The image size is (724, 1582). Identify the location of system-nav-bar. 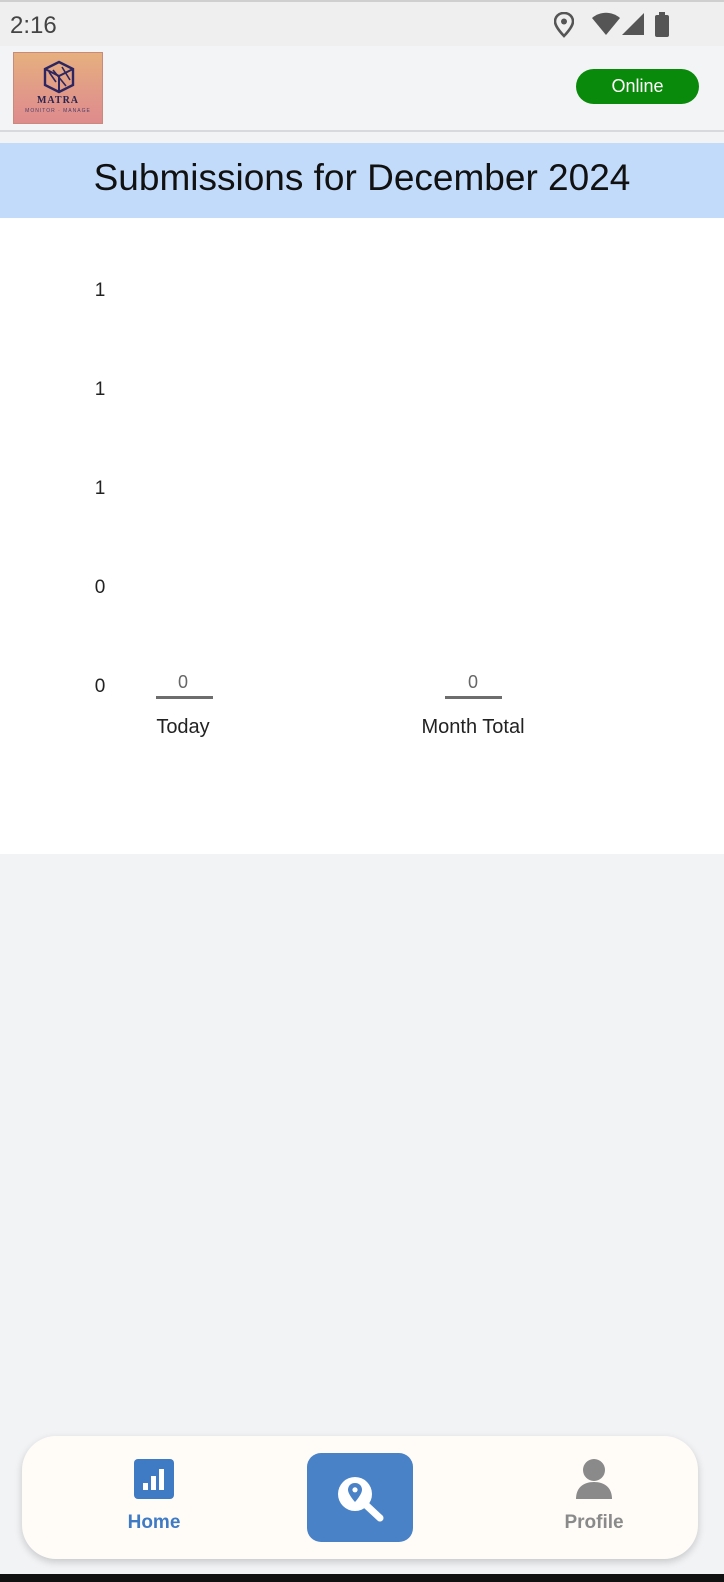
(362, 1578).